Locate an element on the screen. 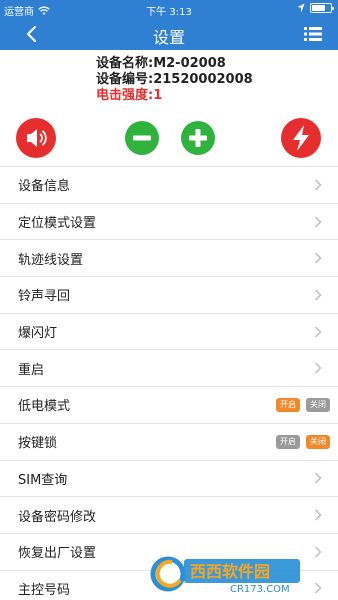  settings-item-device-info: 设备信息 is located at coordinates (169, 184).